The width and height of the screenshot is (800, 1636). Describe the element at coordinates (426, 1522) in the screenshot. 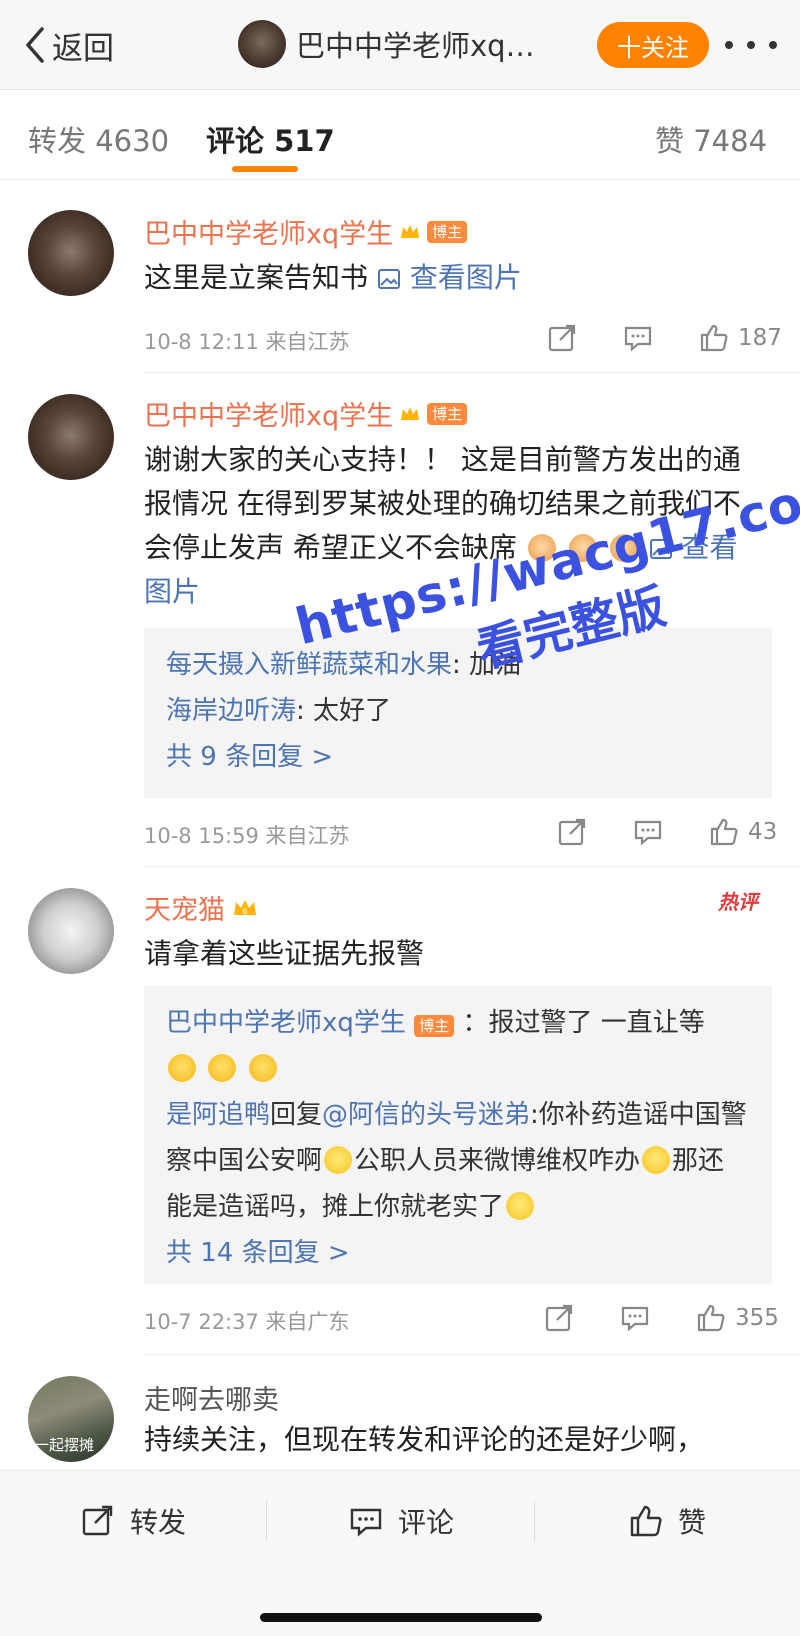

I see `comment-label: 评论` at that location.